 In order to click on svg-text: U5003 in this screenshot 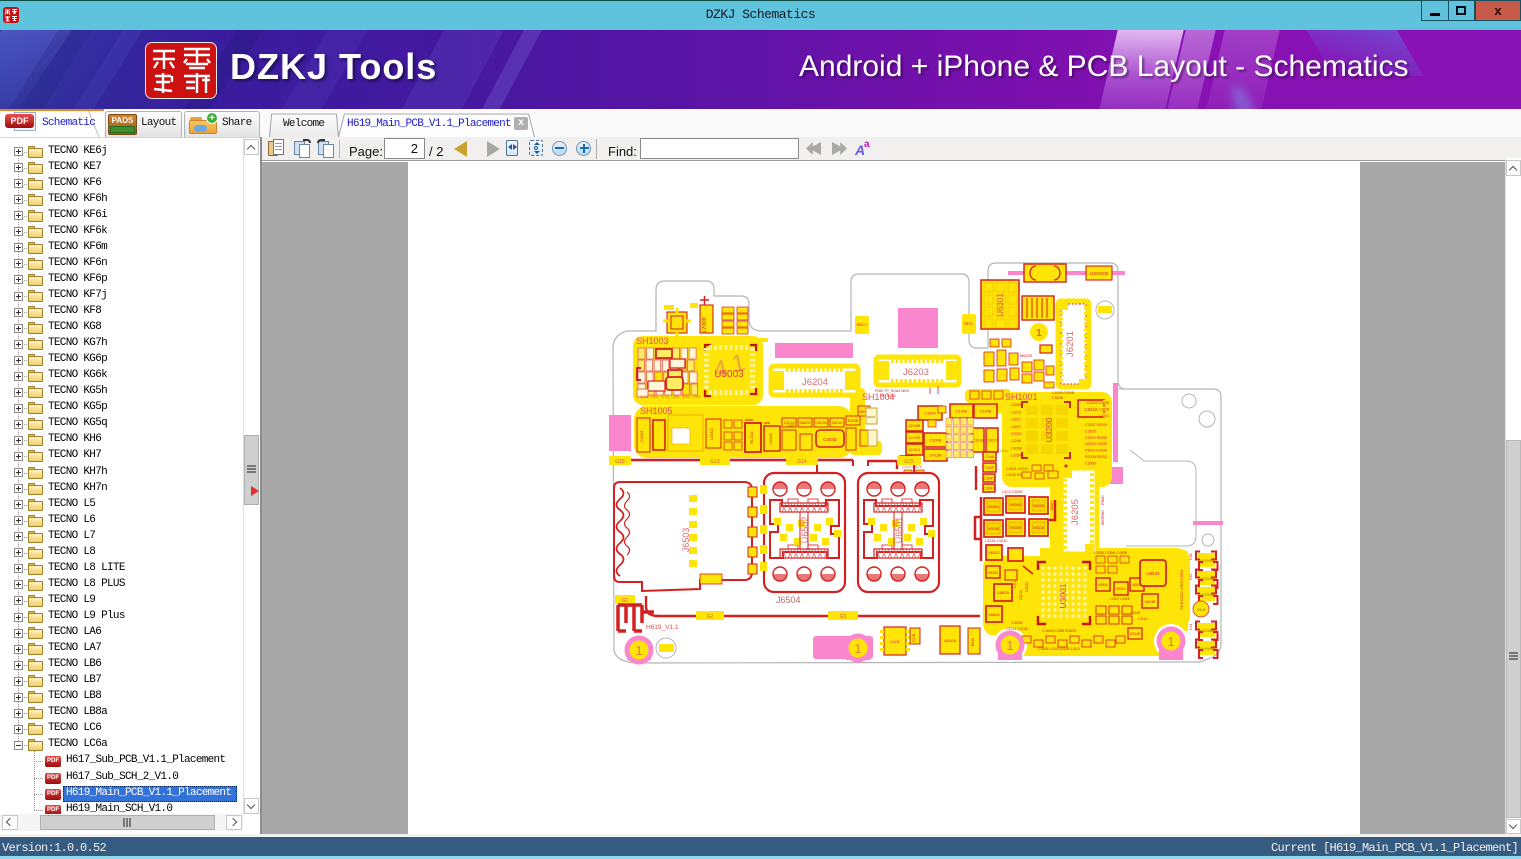, I will do `click(729, 374)`.